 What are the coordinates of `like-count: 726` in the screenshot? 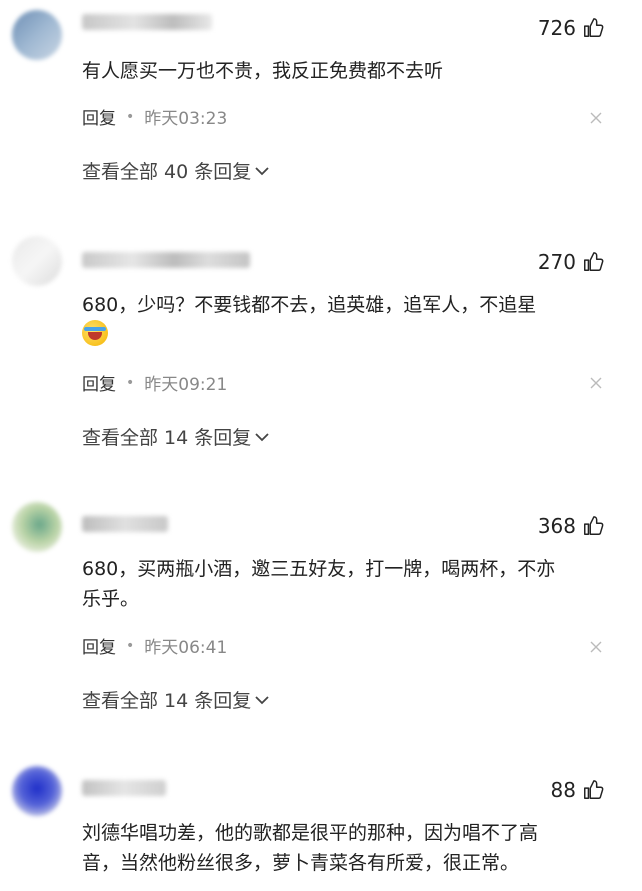 It's located at (556, 28).